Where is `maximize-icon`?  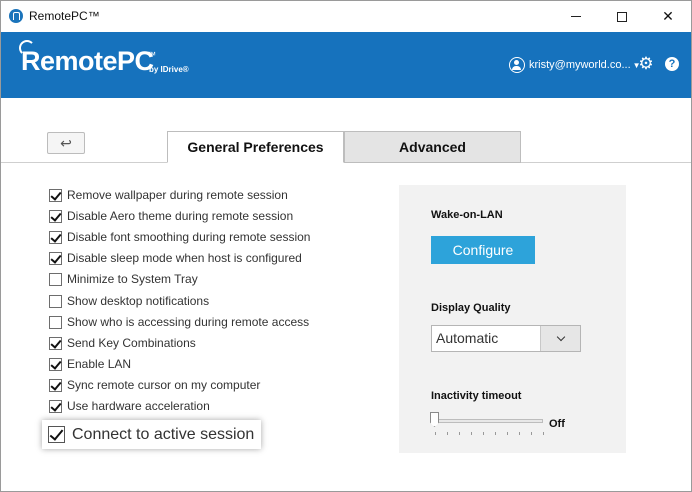 maximize-icon is located at coordinates (622, 16).